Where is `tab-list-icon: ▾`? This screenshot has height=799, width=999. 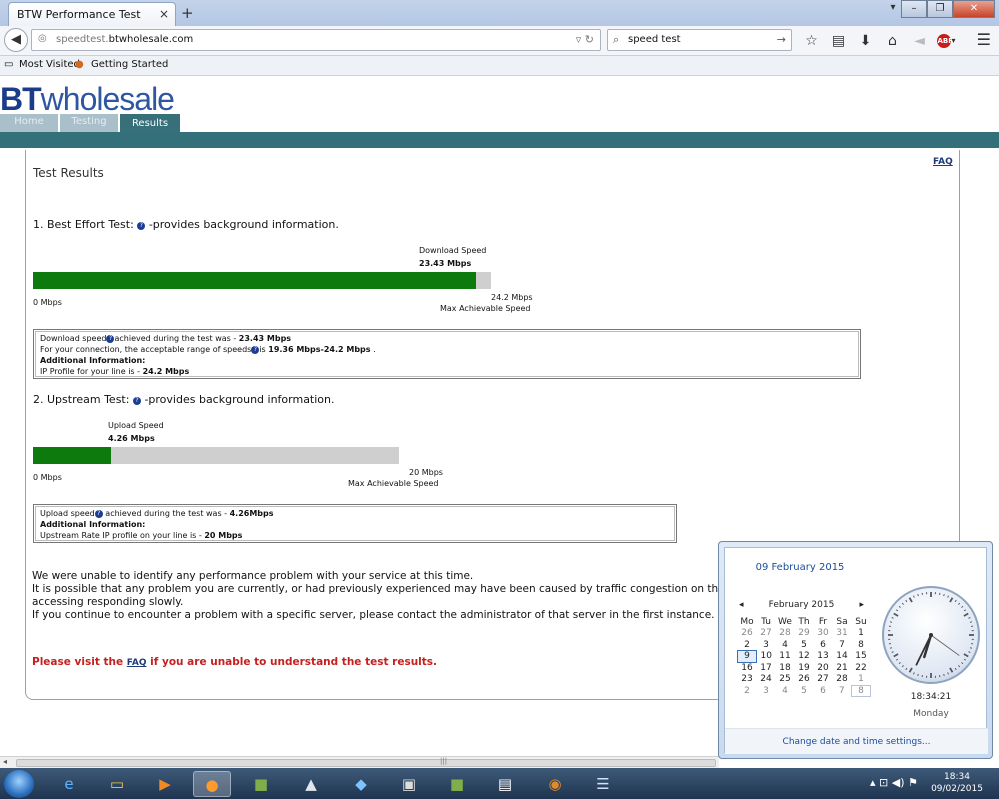 tab-list-icon: ▾ is located at coordinates (893, 9).